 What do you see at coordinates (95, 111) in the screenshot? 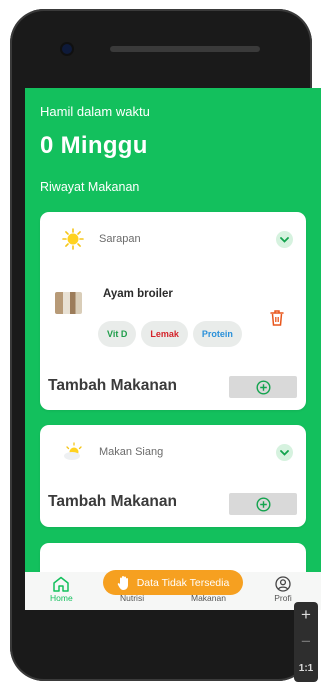
I see `pregnancy-label: Hamil dalam waktu` at bounding box center [95, 111].